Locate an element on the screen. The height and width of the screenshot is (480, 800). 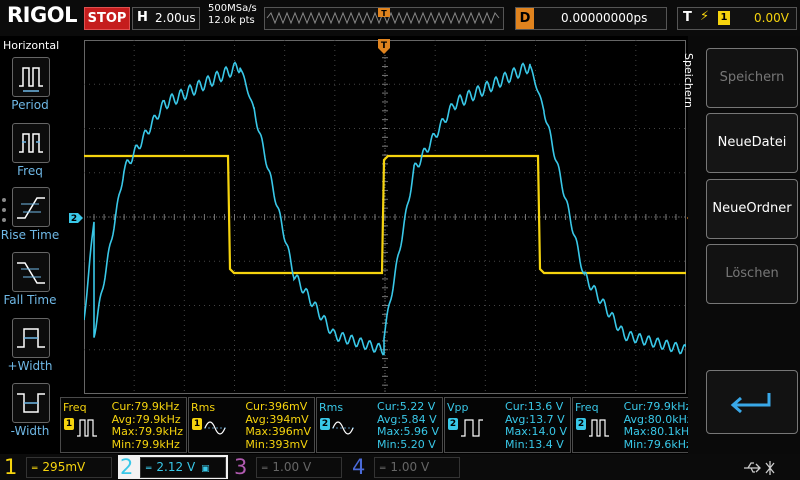
memory-depth: 12.0k pts is located at coordinates (231, 20).